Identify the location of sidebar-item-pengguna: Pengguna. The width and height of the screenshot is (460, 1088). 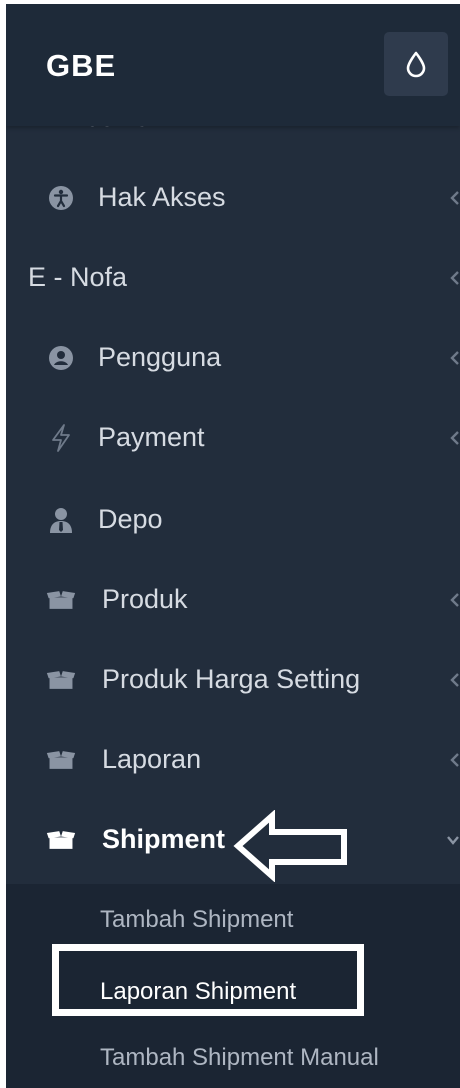
(233, 358).